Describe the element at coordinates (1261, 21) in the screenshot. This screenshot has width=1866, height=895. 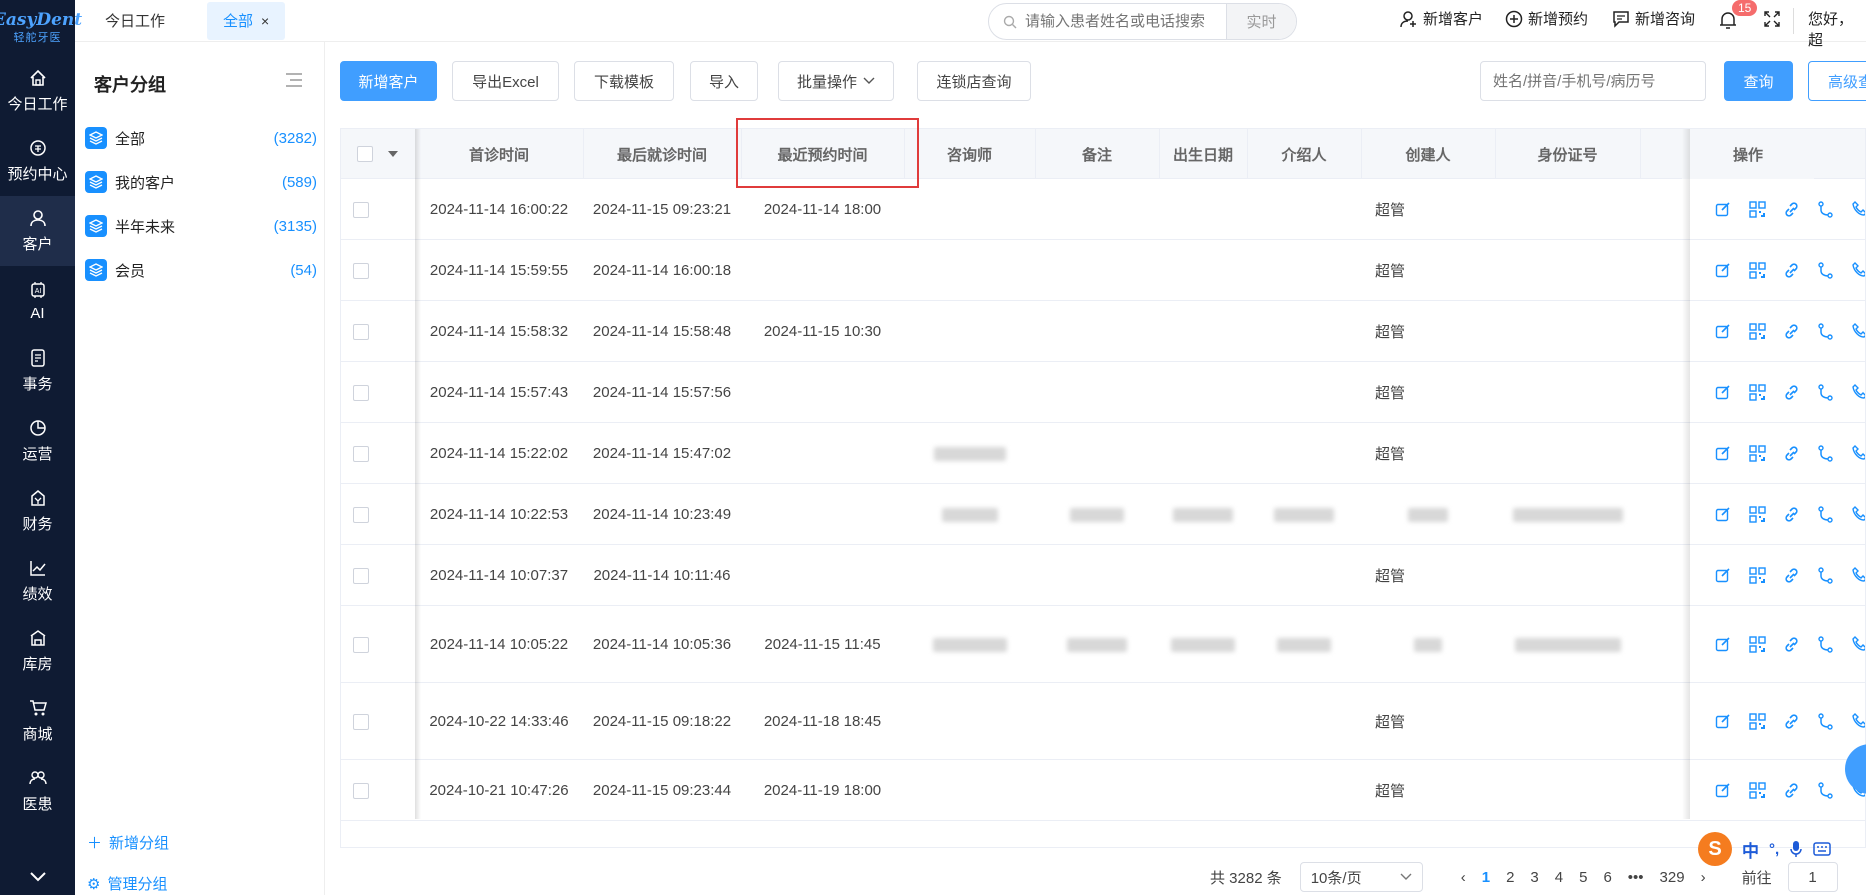
I see `realtime-toggle: 实时` at that location.